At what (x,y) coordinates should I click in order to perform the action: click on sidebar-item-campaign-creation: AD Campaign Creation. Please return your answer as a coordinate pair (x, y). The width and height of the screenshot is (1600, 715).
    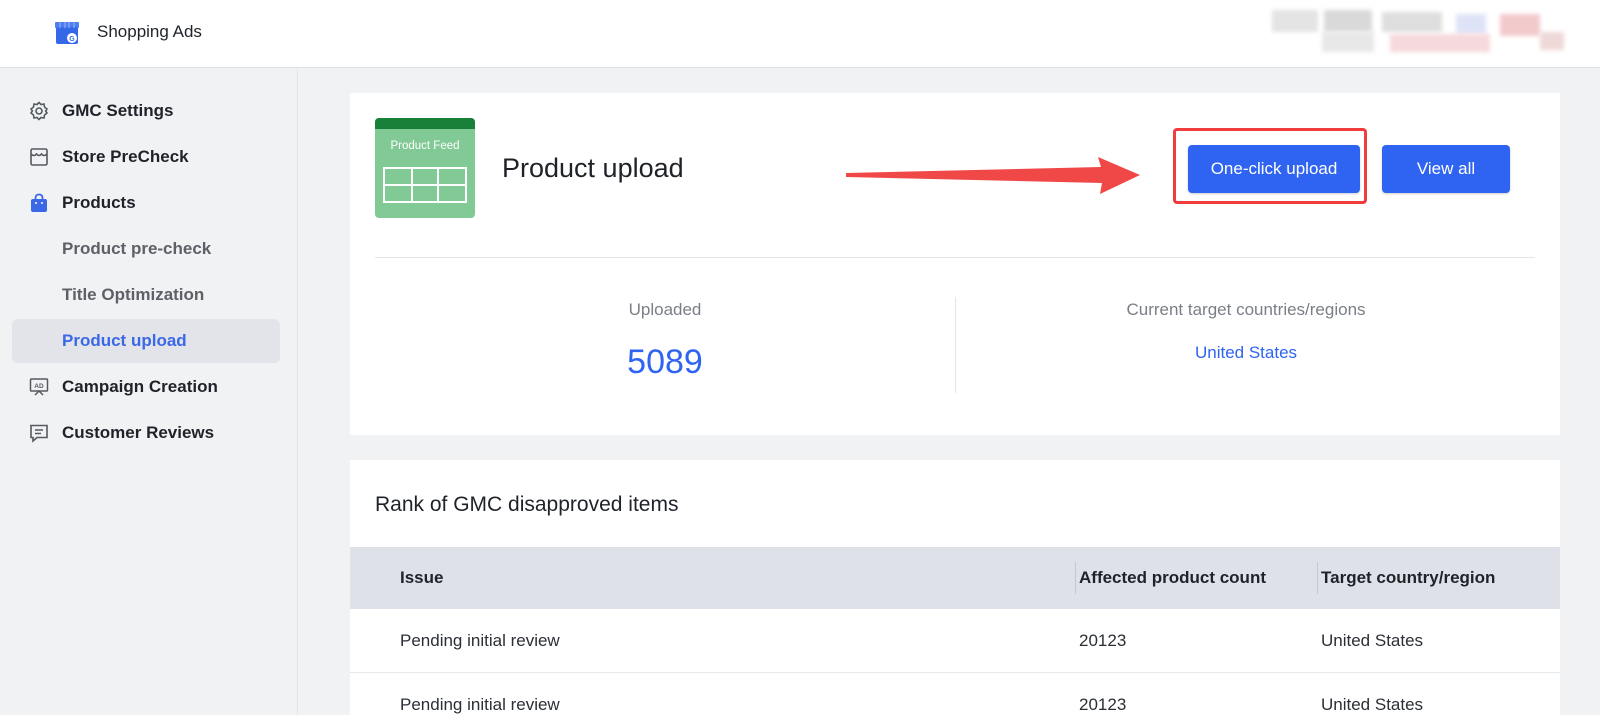
    Looking at the image, I should click on (146, 387).